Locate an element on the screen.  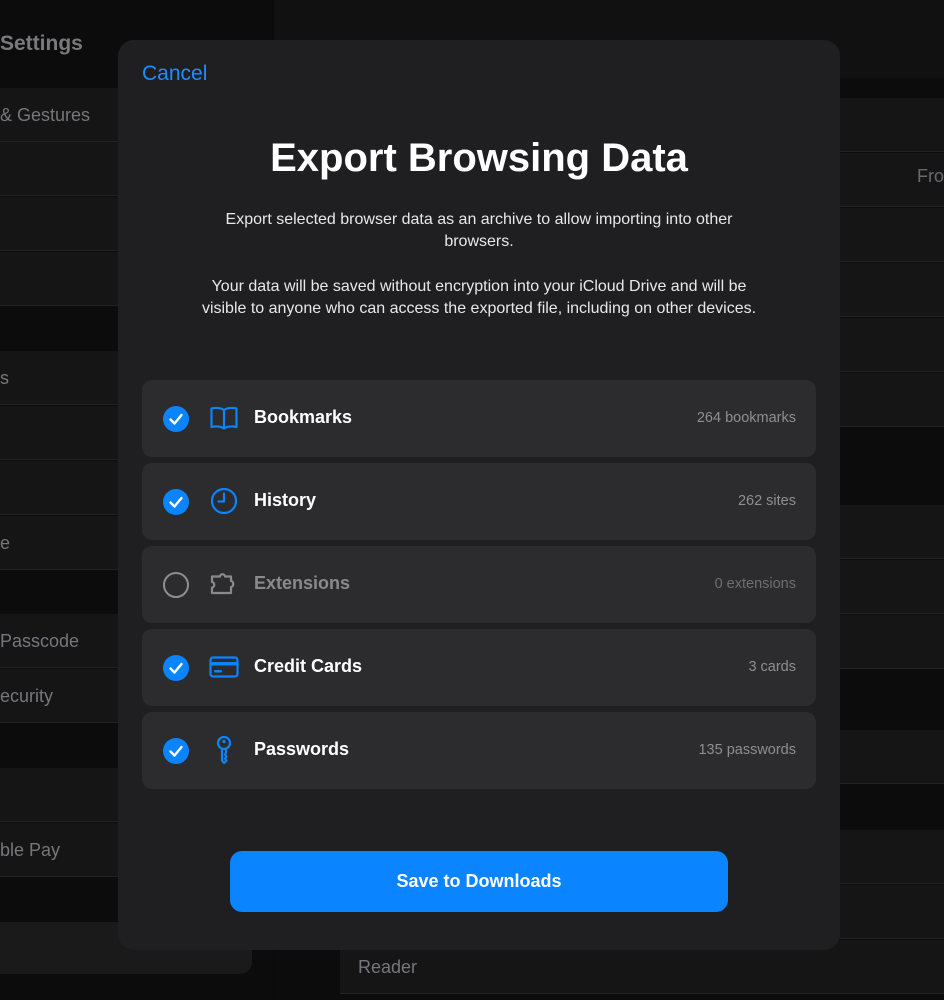
option-bookmarks: Bookmarks 264 bookmarks is located at coordinates (479, 418).